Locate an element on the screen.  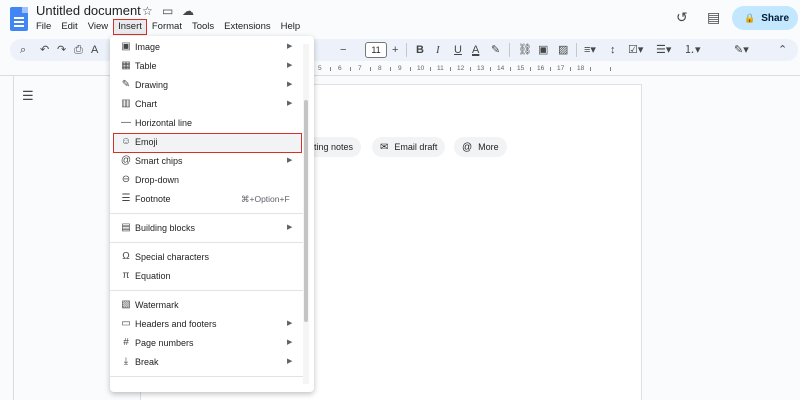
spellcheck-icon: A is located at coordinates (94, 50).